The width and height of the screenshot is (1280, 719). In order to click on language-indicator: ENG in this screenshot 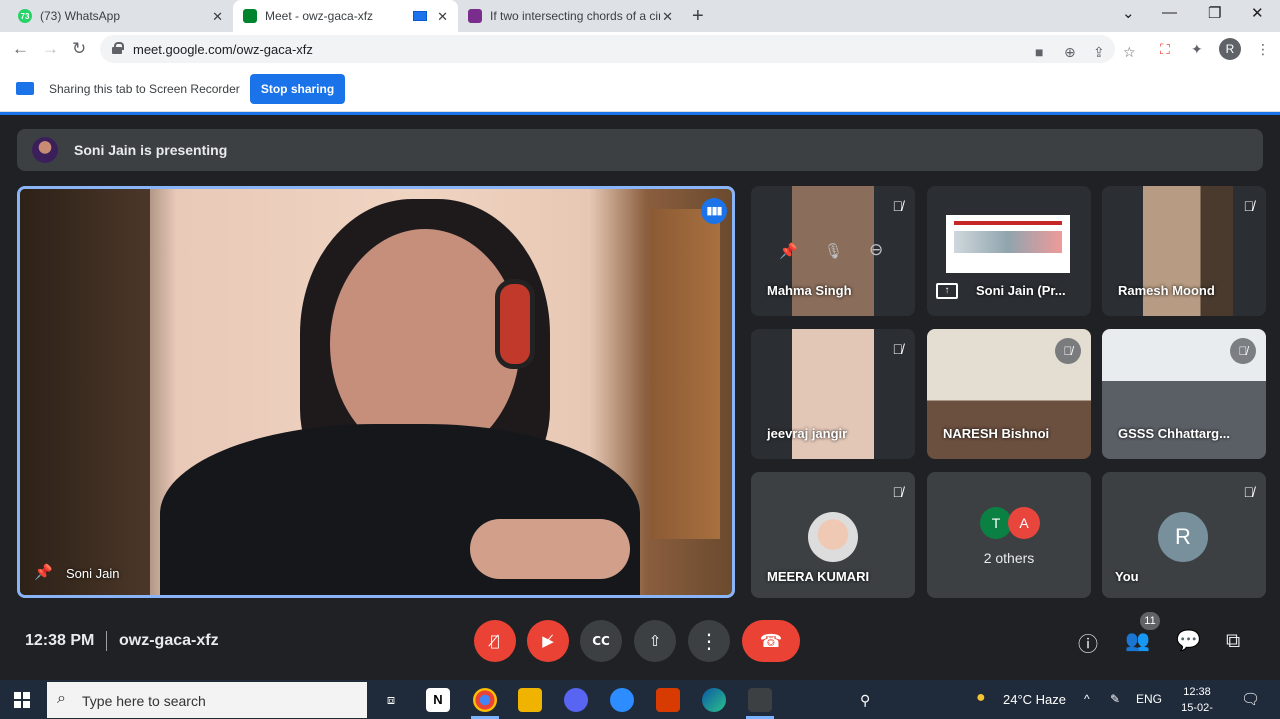, I will do `click(1149, 699)`.